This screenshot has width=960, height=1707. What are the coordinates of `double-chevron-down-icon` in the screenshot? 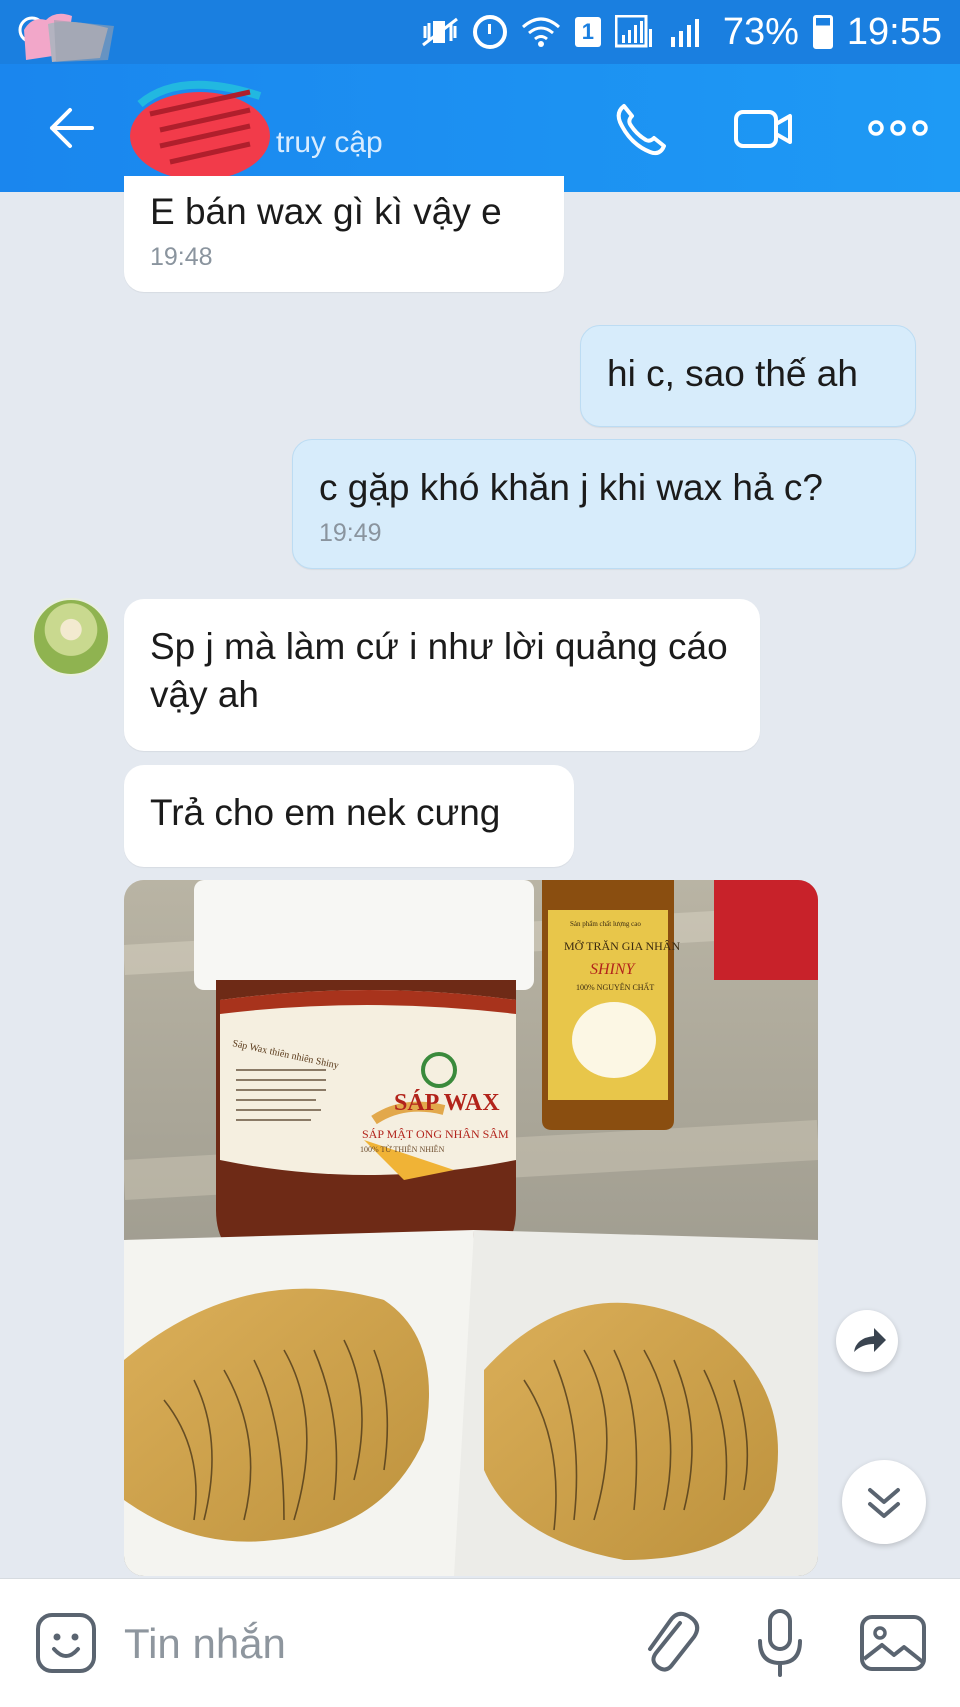 It's located at (884, 1503).